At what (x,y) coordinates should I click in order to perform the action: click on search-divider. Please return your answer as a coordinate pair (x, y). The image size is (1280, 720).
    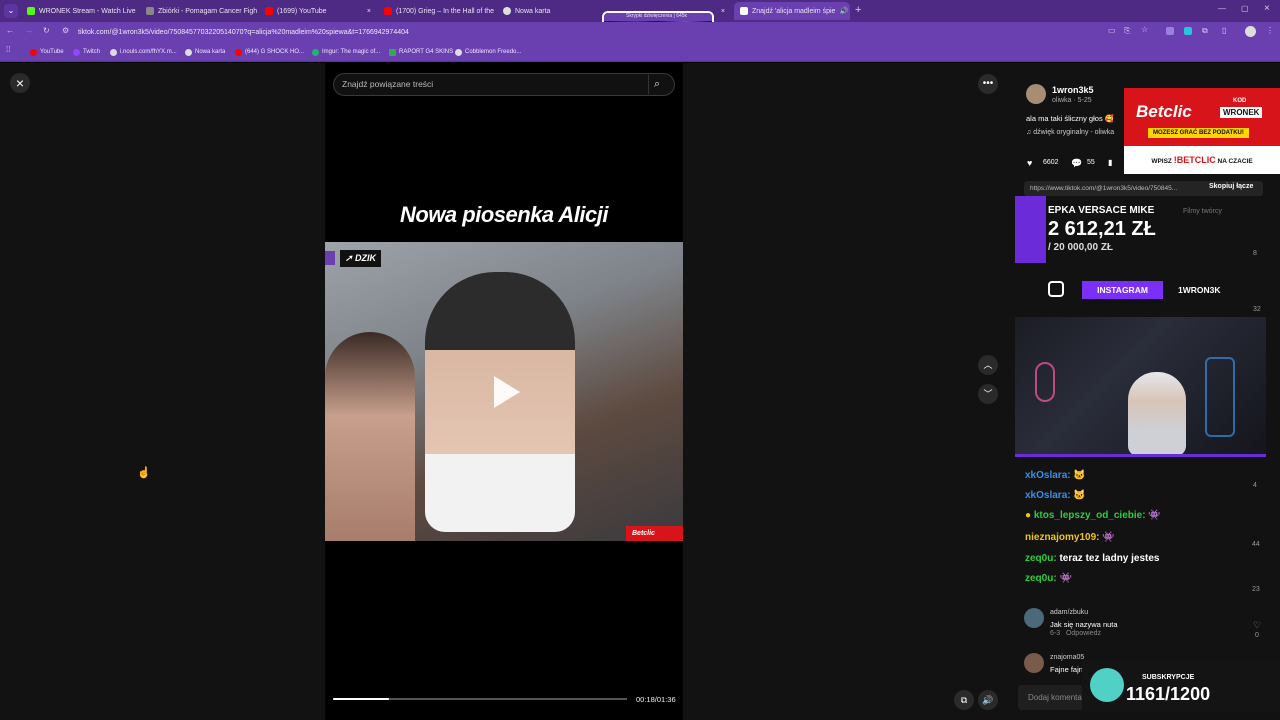
    Looking at the image, I should click on (648, 84).